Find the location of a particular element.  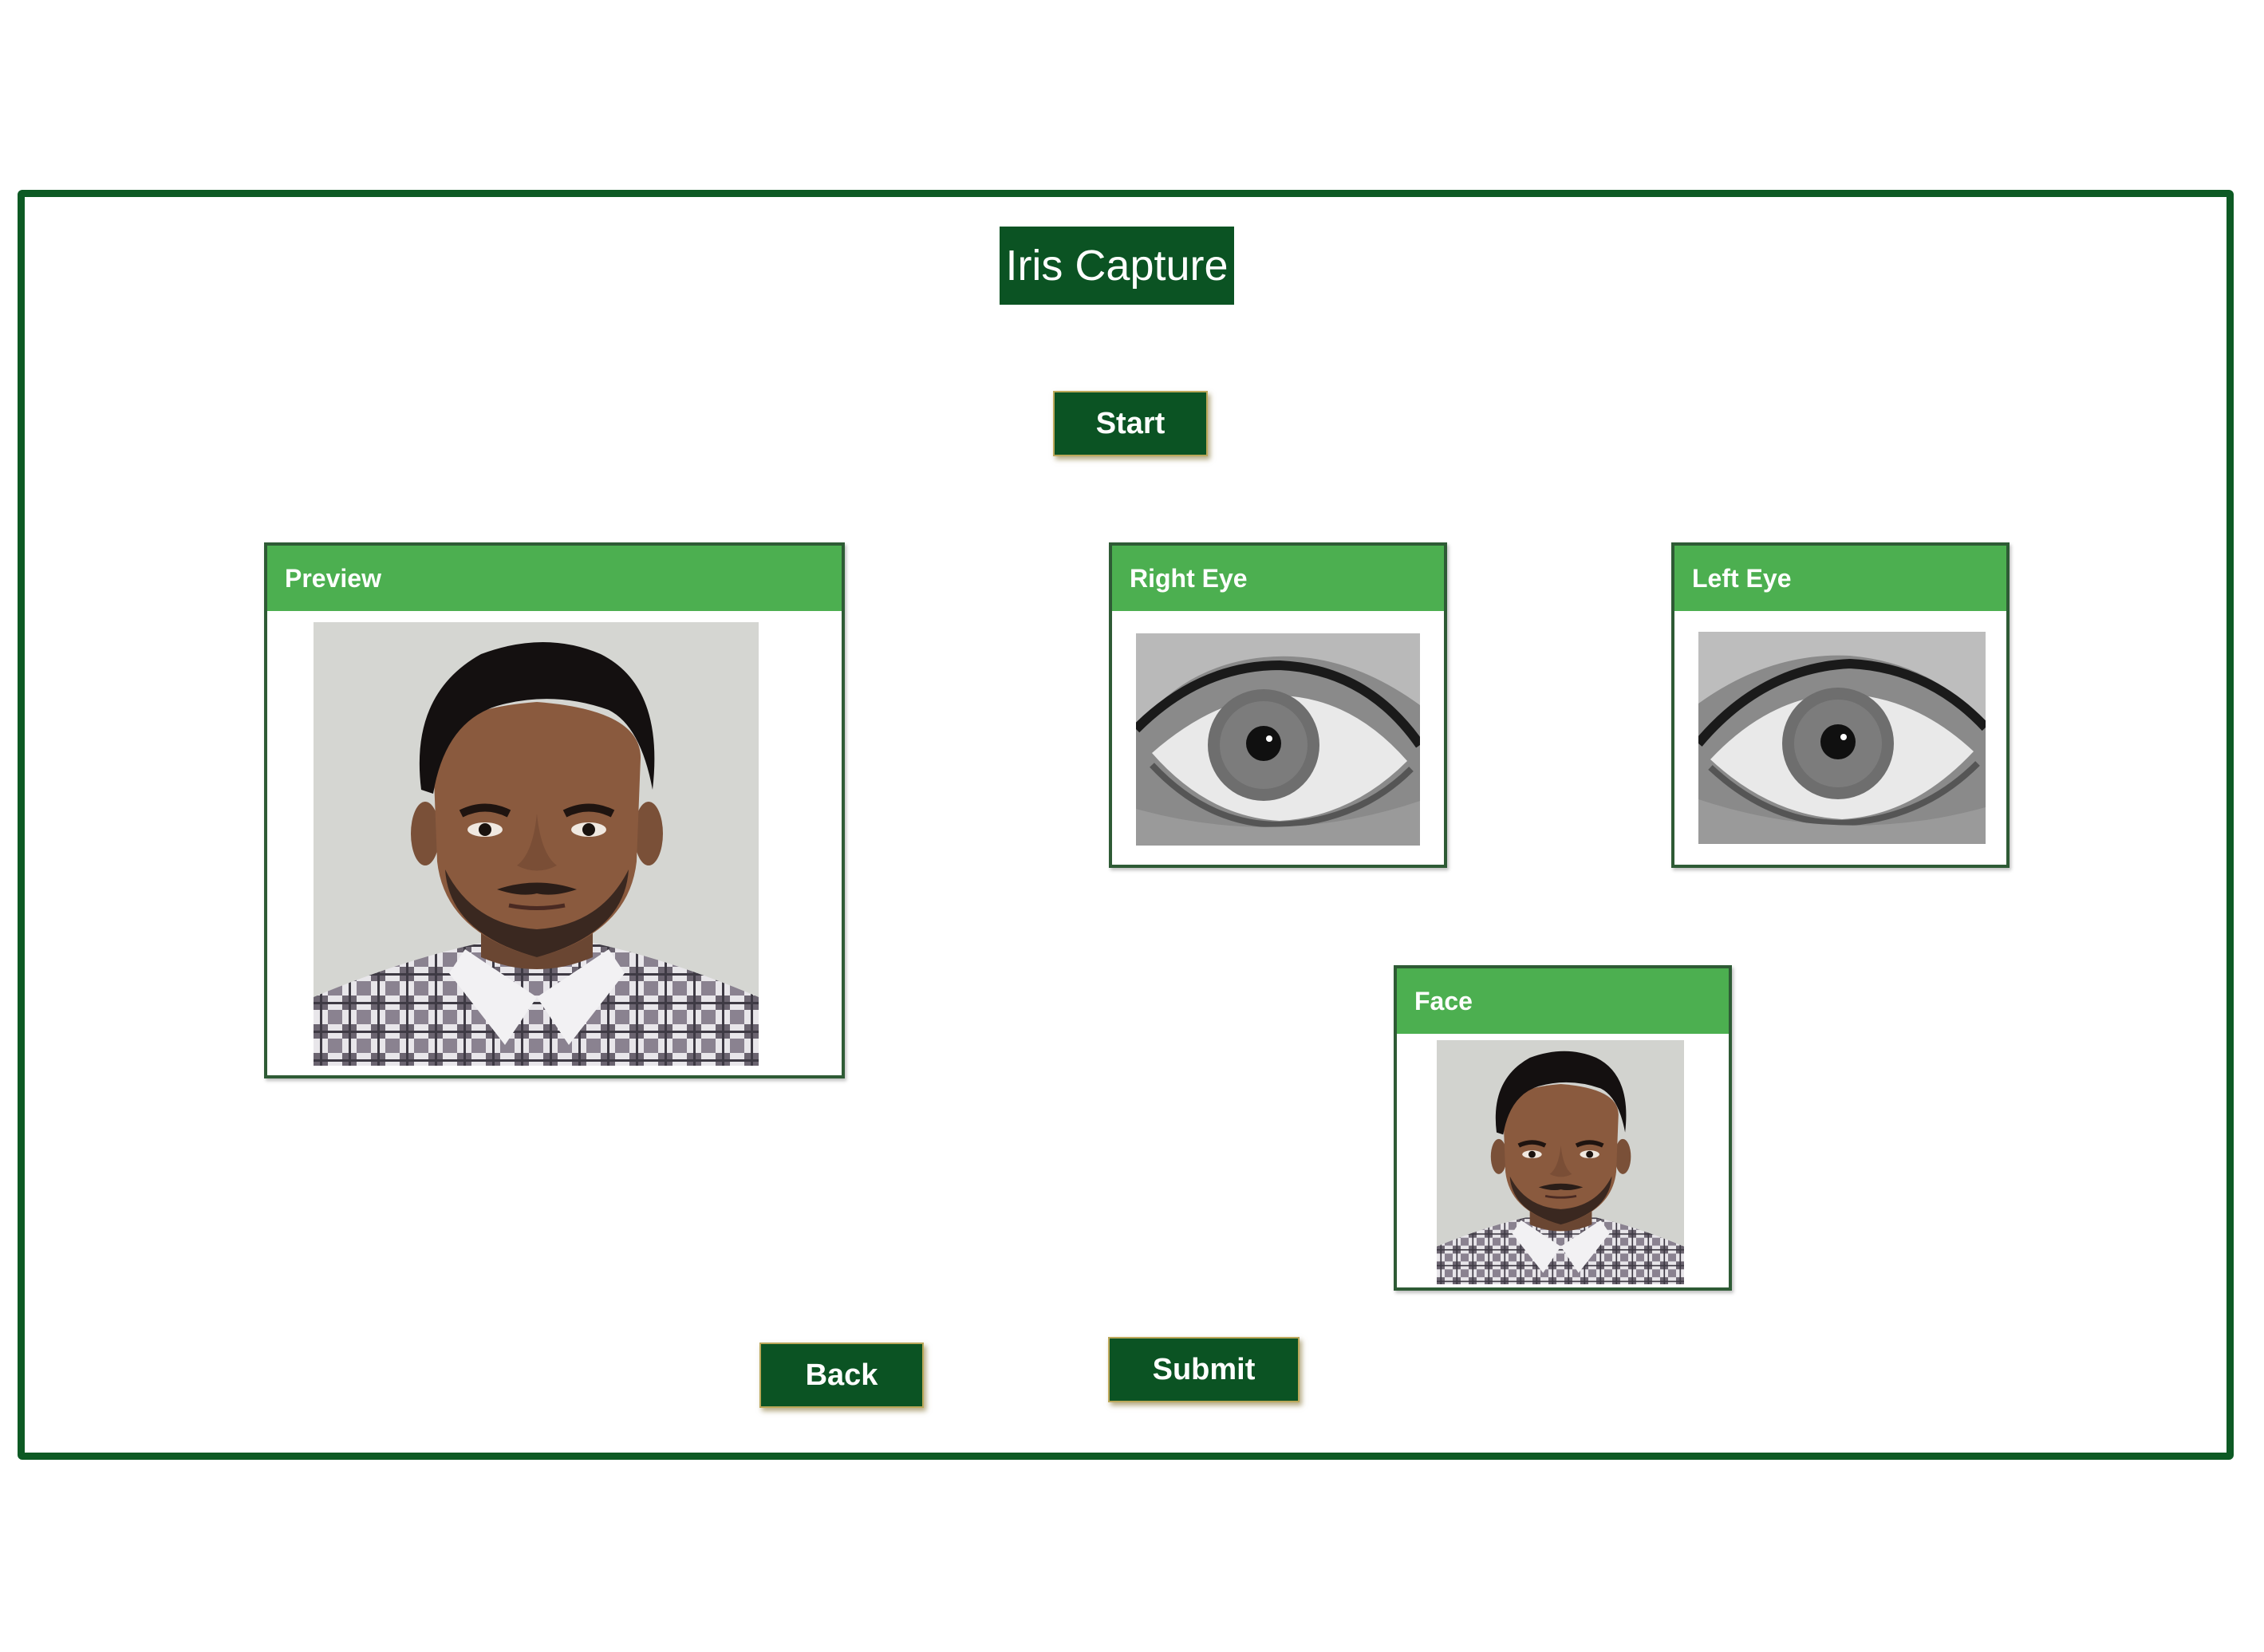

left-eye-panel: Left Eye is located at coordinates (1840, 705).